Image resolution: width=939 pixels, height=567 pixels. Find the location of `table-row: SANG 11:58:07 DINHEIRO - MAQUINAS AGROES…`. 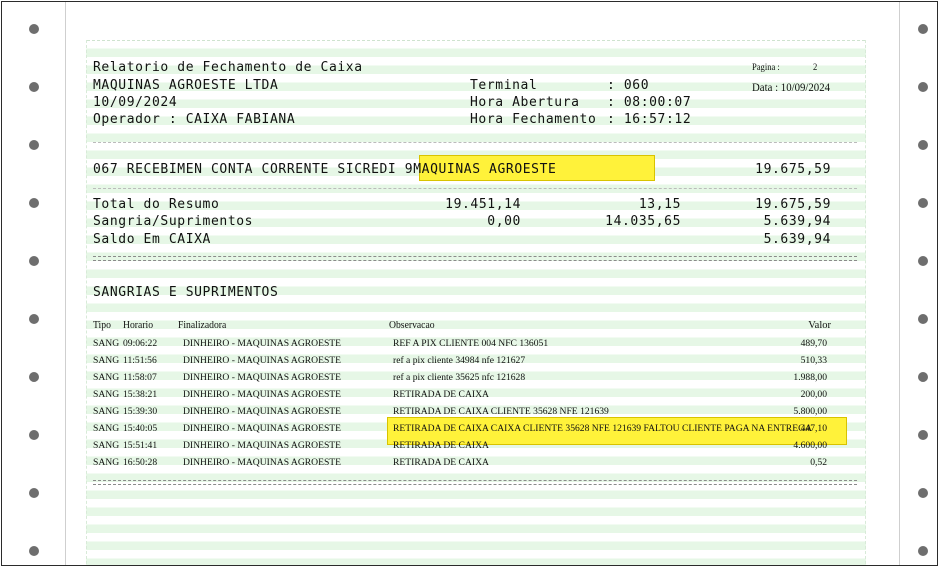

table-row: SANG 11:58:07 DINHEIRO - MAQUINAS AGROES… is located at coordinates (476, 378).